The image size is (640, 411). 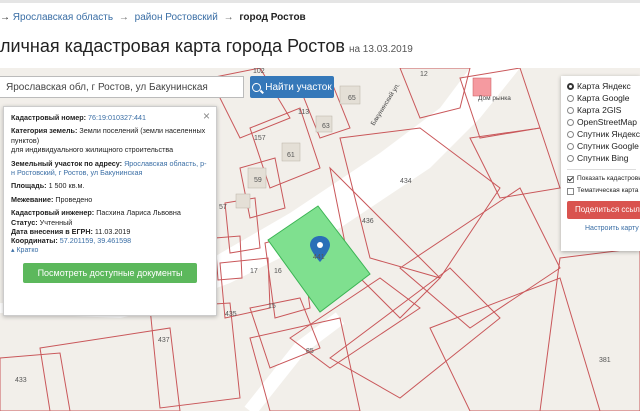 What do you see at coordinates (95, 240) in the screenshot?
I see `coordinates-link: 57.201159, 39.461598` at bounding box center [95, 240].